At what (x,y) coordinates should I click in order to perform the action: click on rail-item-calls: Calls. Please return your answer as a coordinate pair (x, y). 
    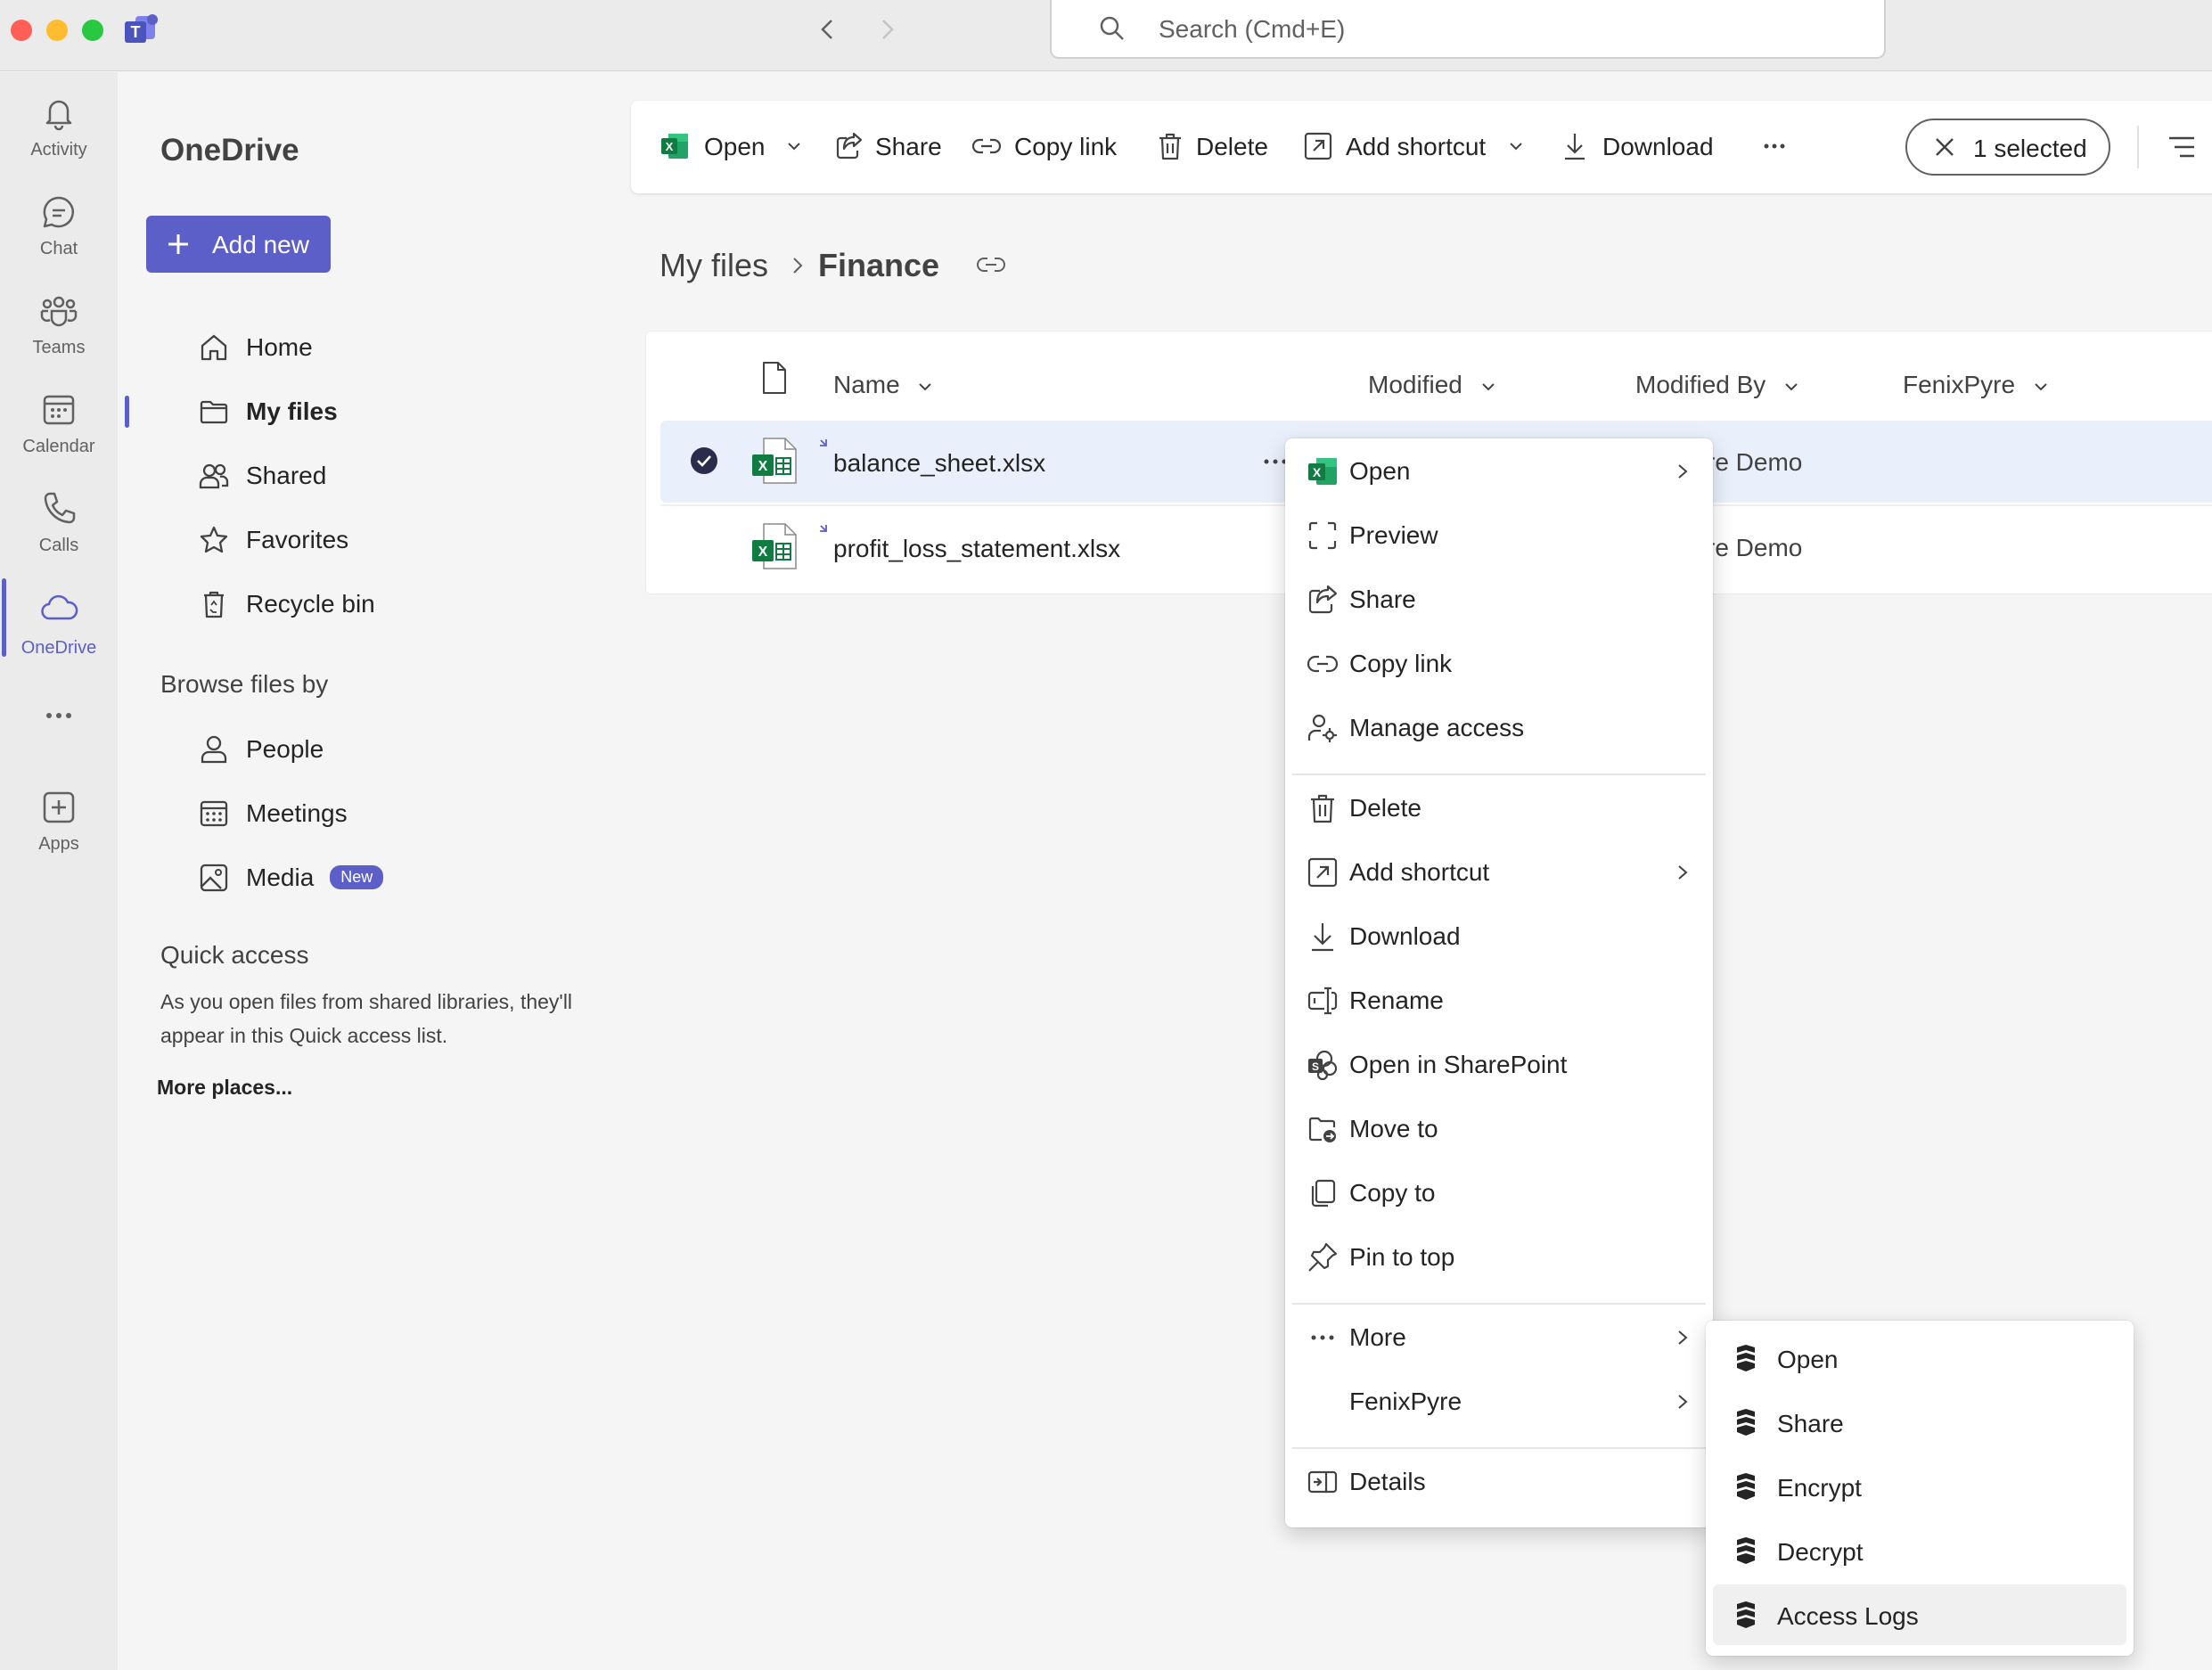
    Looking at the image, I should click on (59, 521).